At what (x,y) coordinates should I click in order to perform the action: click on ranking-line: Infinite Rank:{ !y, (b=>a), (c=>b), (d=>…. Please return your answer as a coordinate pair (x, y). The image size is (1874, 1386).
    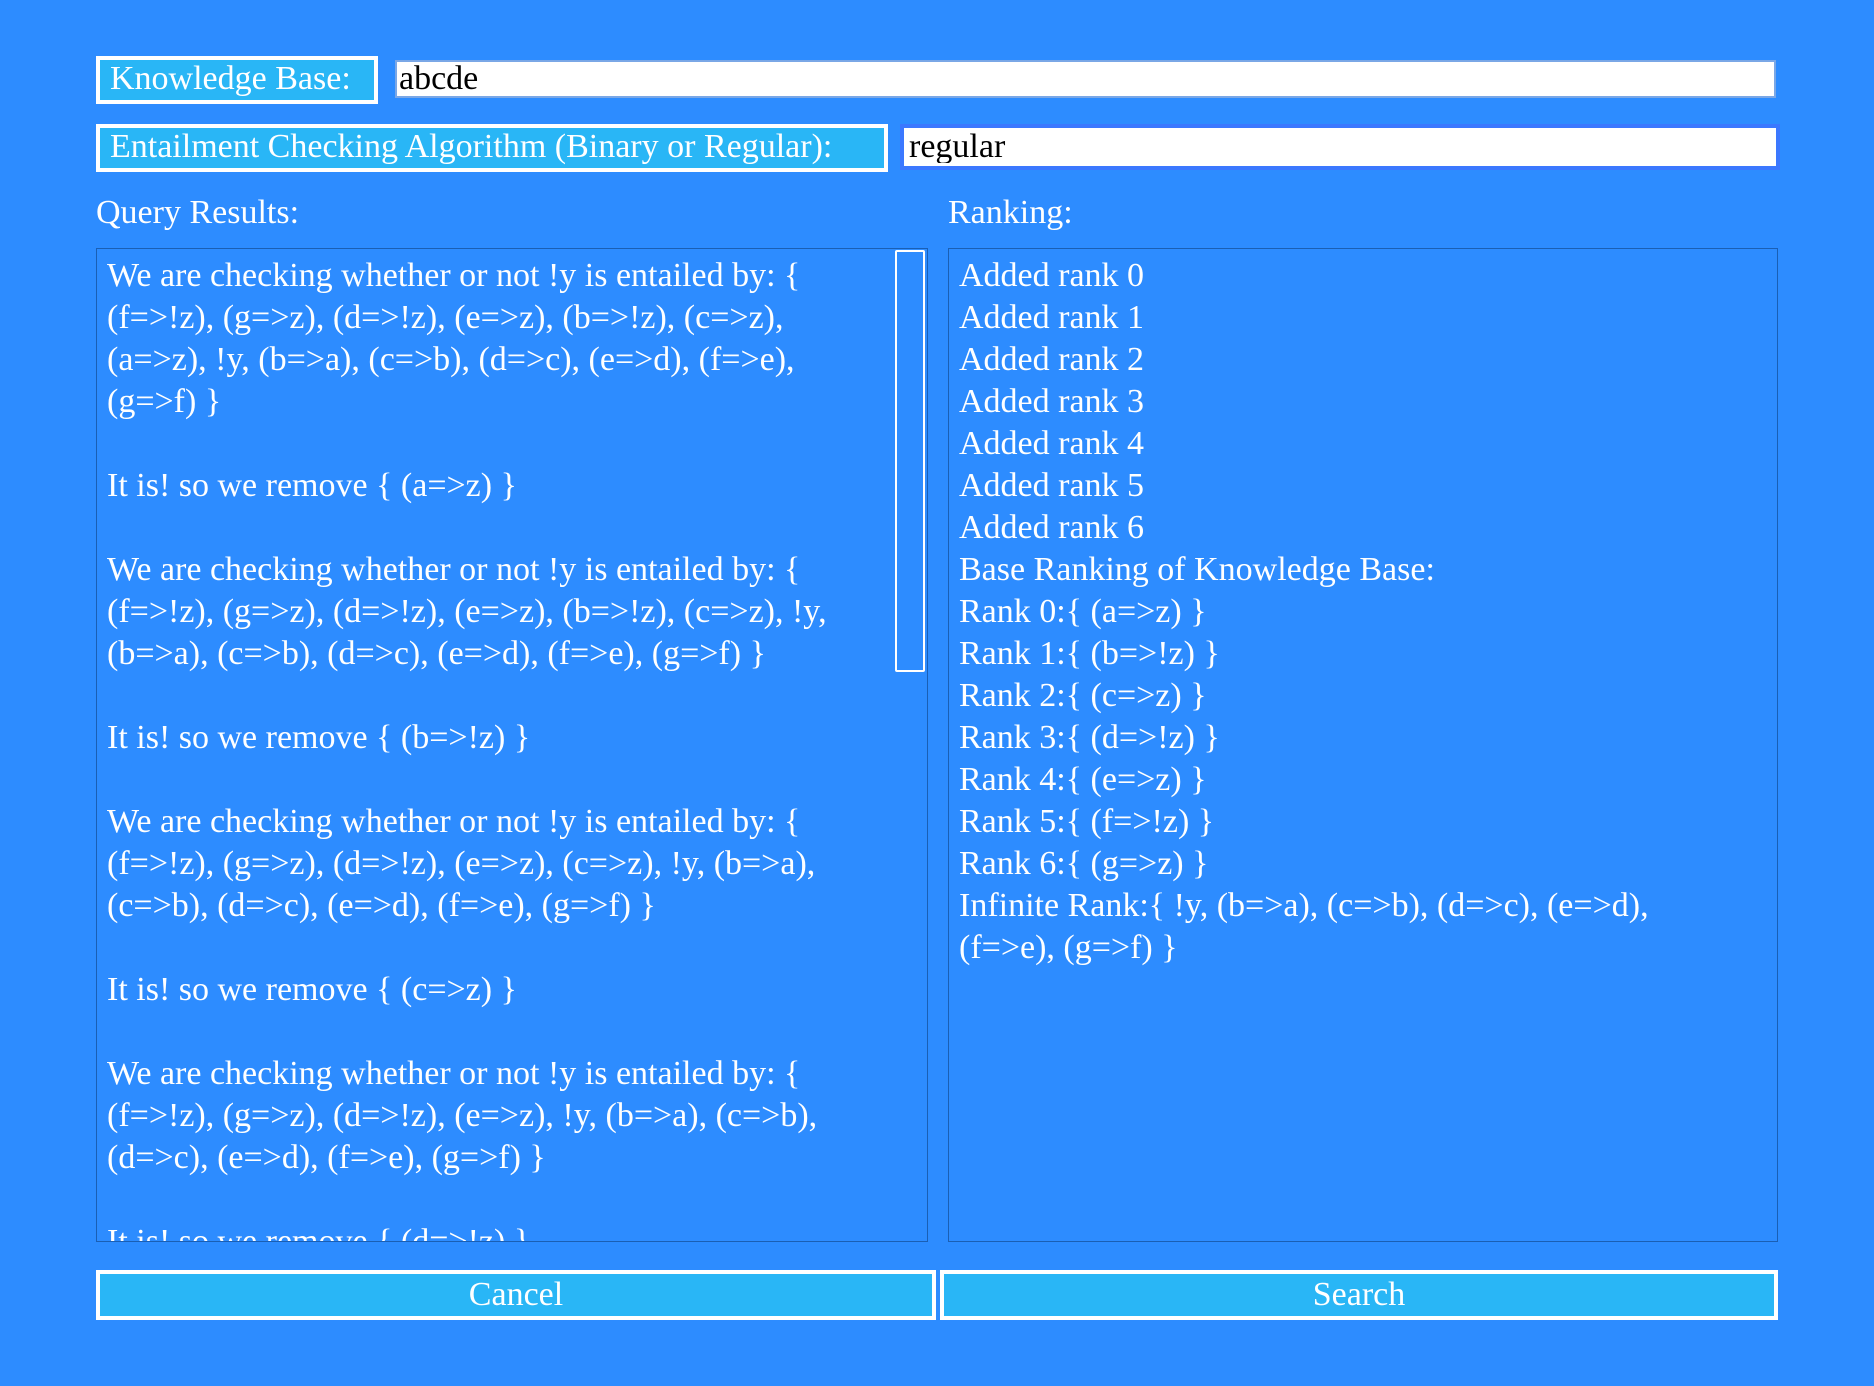
    Looking at the image, I should click on (1304, 905).